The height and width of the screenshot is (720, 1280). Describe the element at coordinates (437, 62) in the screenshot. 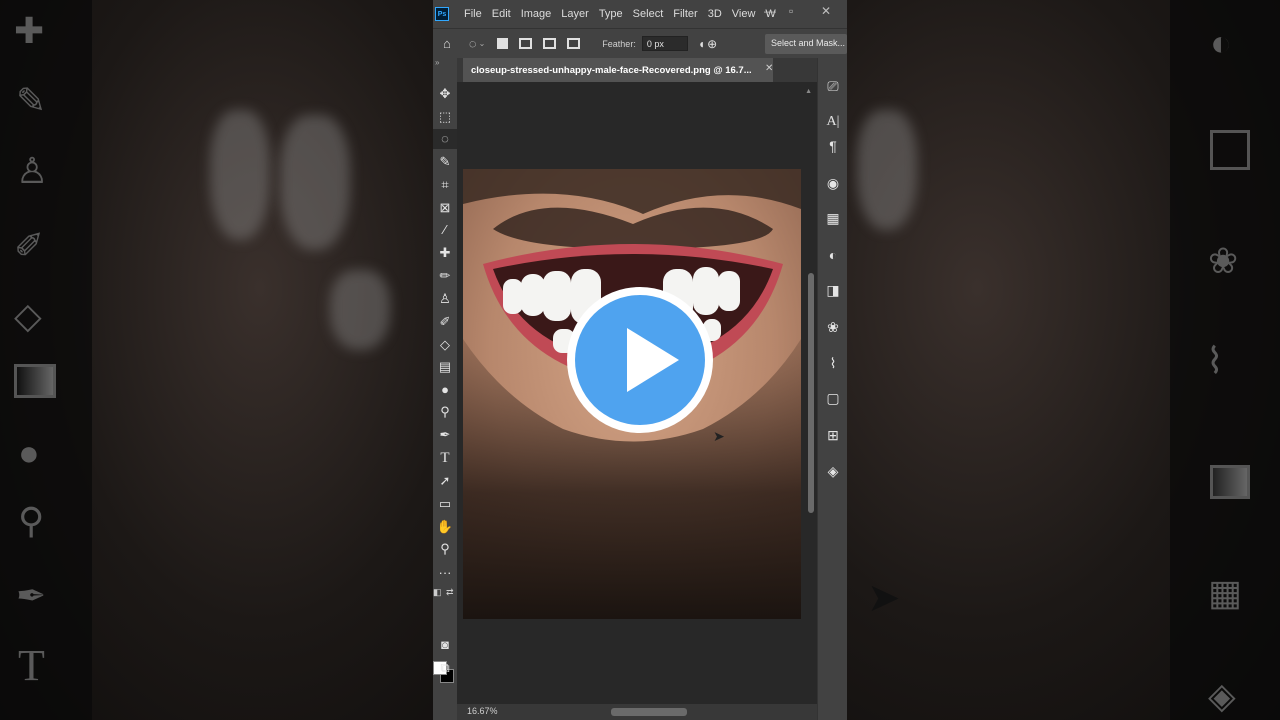

I see `collapse-toolbar-icon: »` at that location.